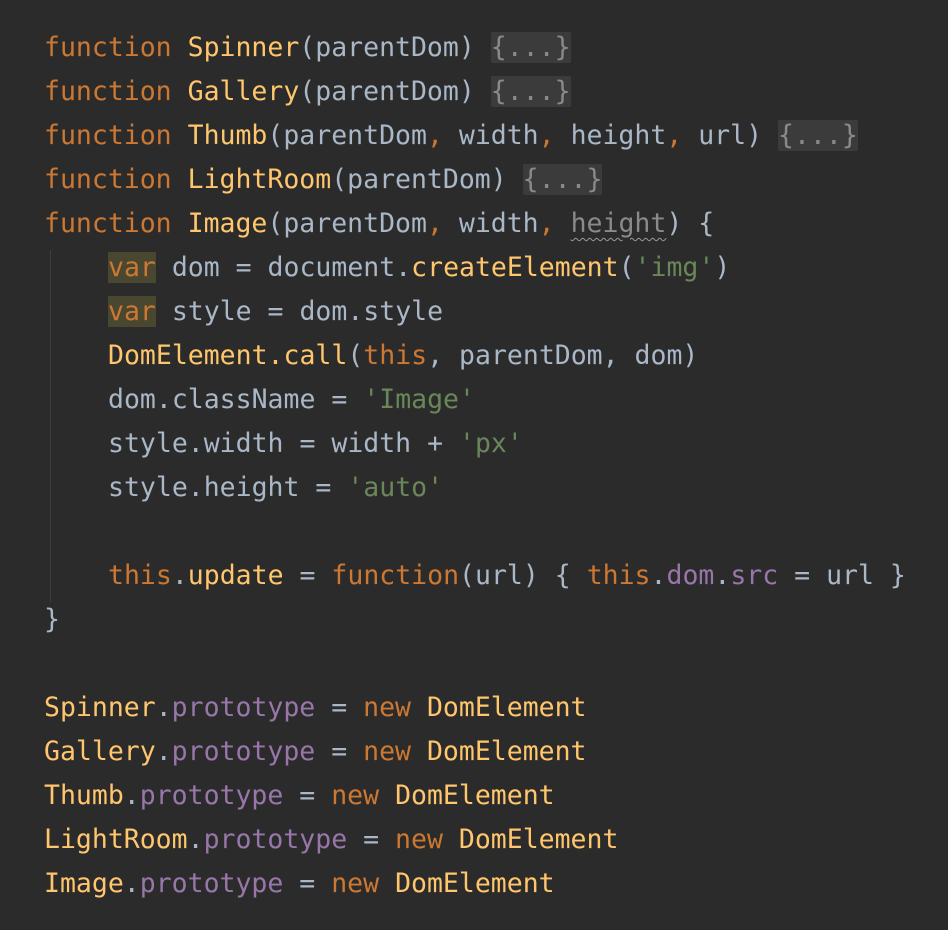 The image size is (948, 930). What do you see at coordinates (84, 883) in the screenshot?
I see `code-token: Image` at bounding box center [84, 883].